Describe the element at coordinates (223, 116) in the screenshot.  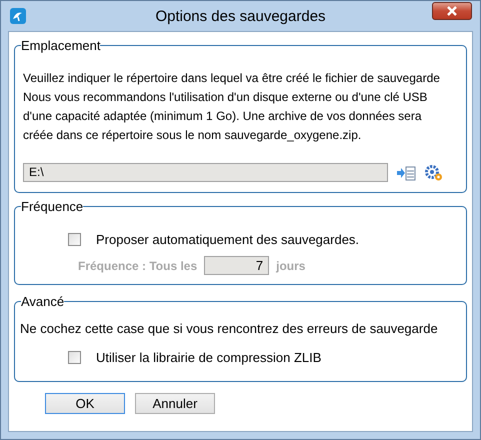
I see `description-text: d'une capacité adaptée (minimum 1 Go). Une archive de vos données sera` at that location.